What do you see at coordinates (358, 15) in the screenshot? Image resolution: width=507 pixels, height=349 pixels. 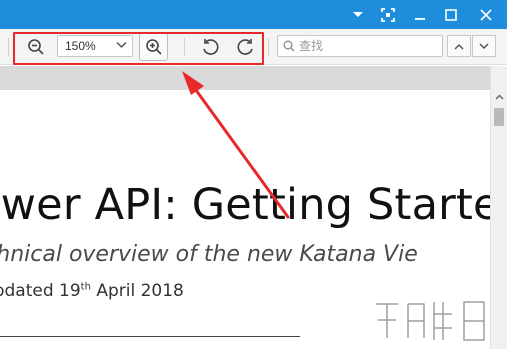 I see `menu-chevron-icon` at bounding box center [358, 15].